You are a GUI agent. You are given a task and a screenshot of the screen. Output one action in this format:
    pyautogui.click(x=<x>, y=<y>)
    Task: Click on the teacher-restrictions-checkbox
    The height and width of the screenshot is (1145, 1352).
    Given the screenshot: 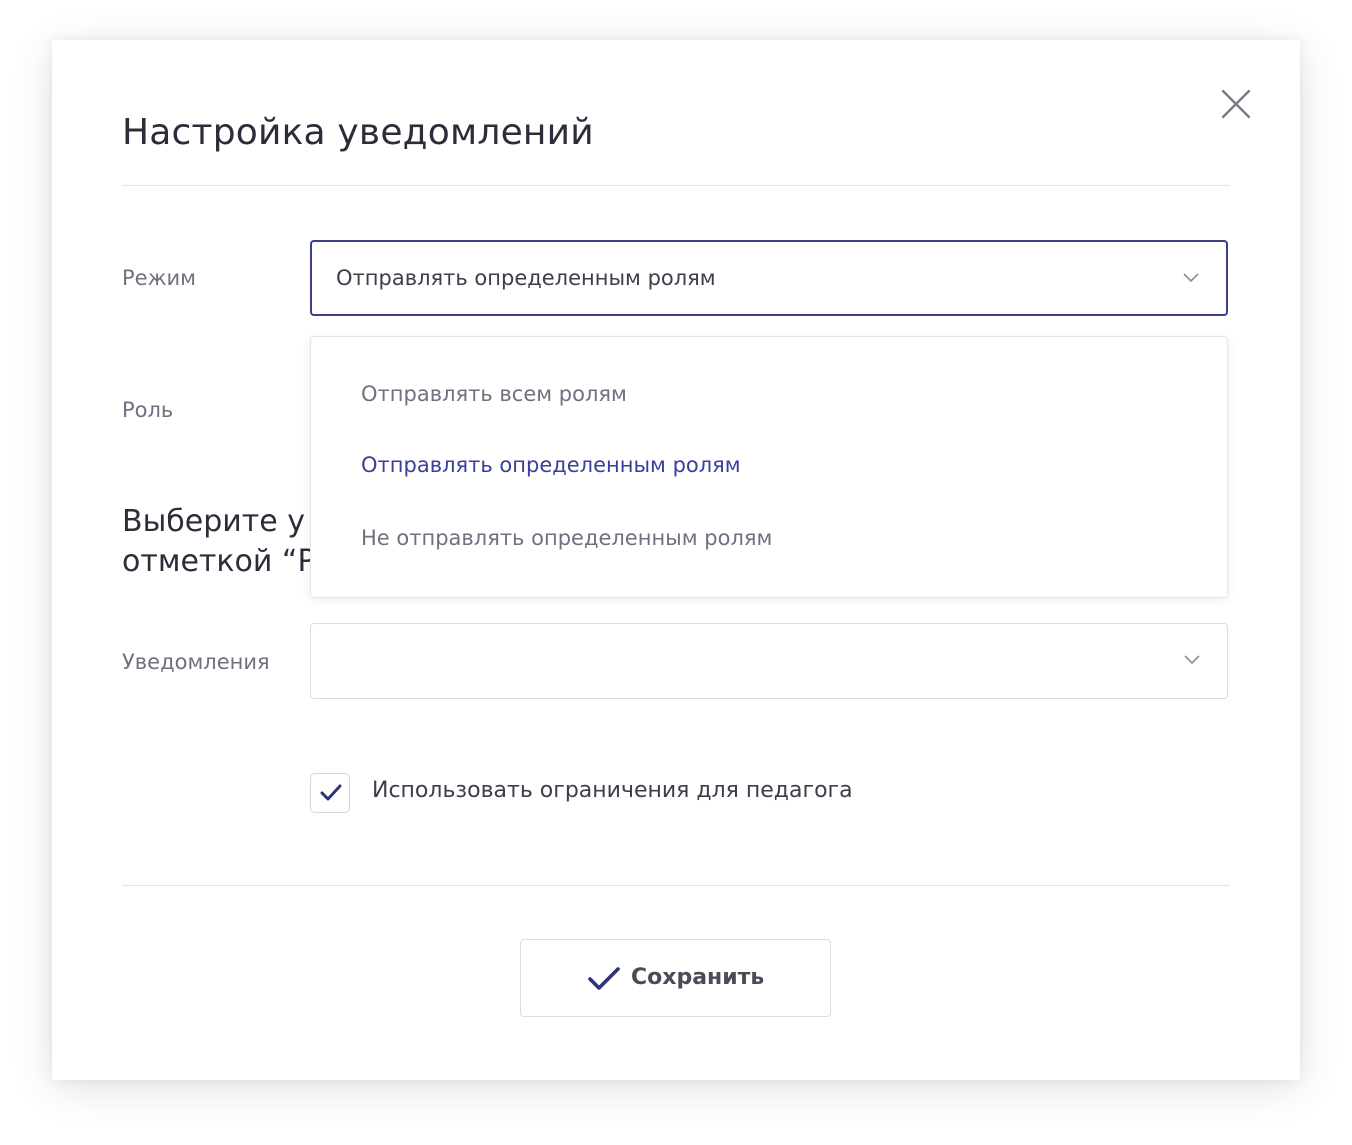 What is the action you would take?
    pyautogui.click(x=330, y=793)
    